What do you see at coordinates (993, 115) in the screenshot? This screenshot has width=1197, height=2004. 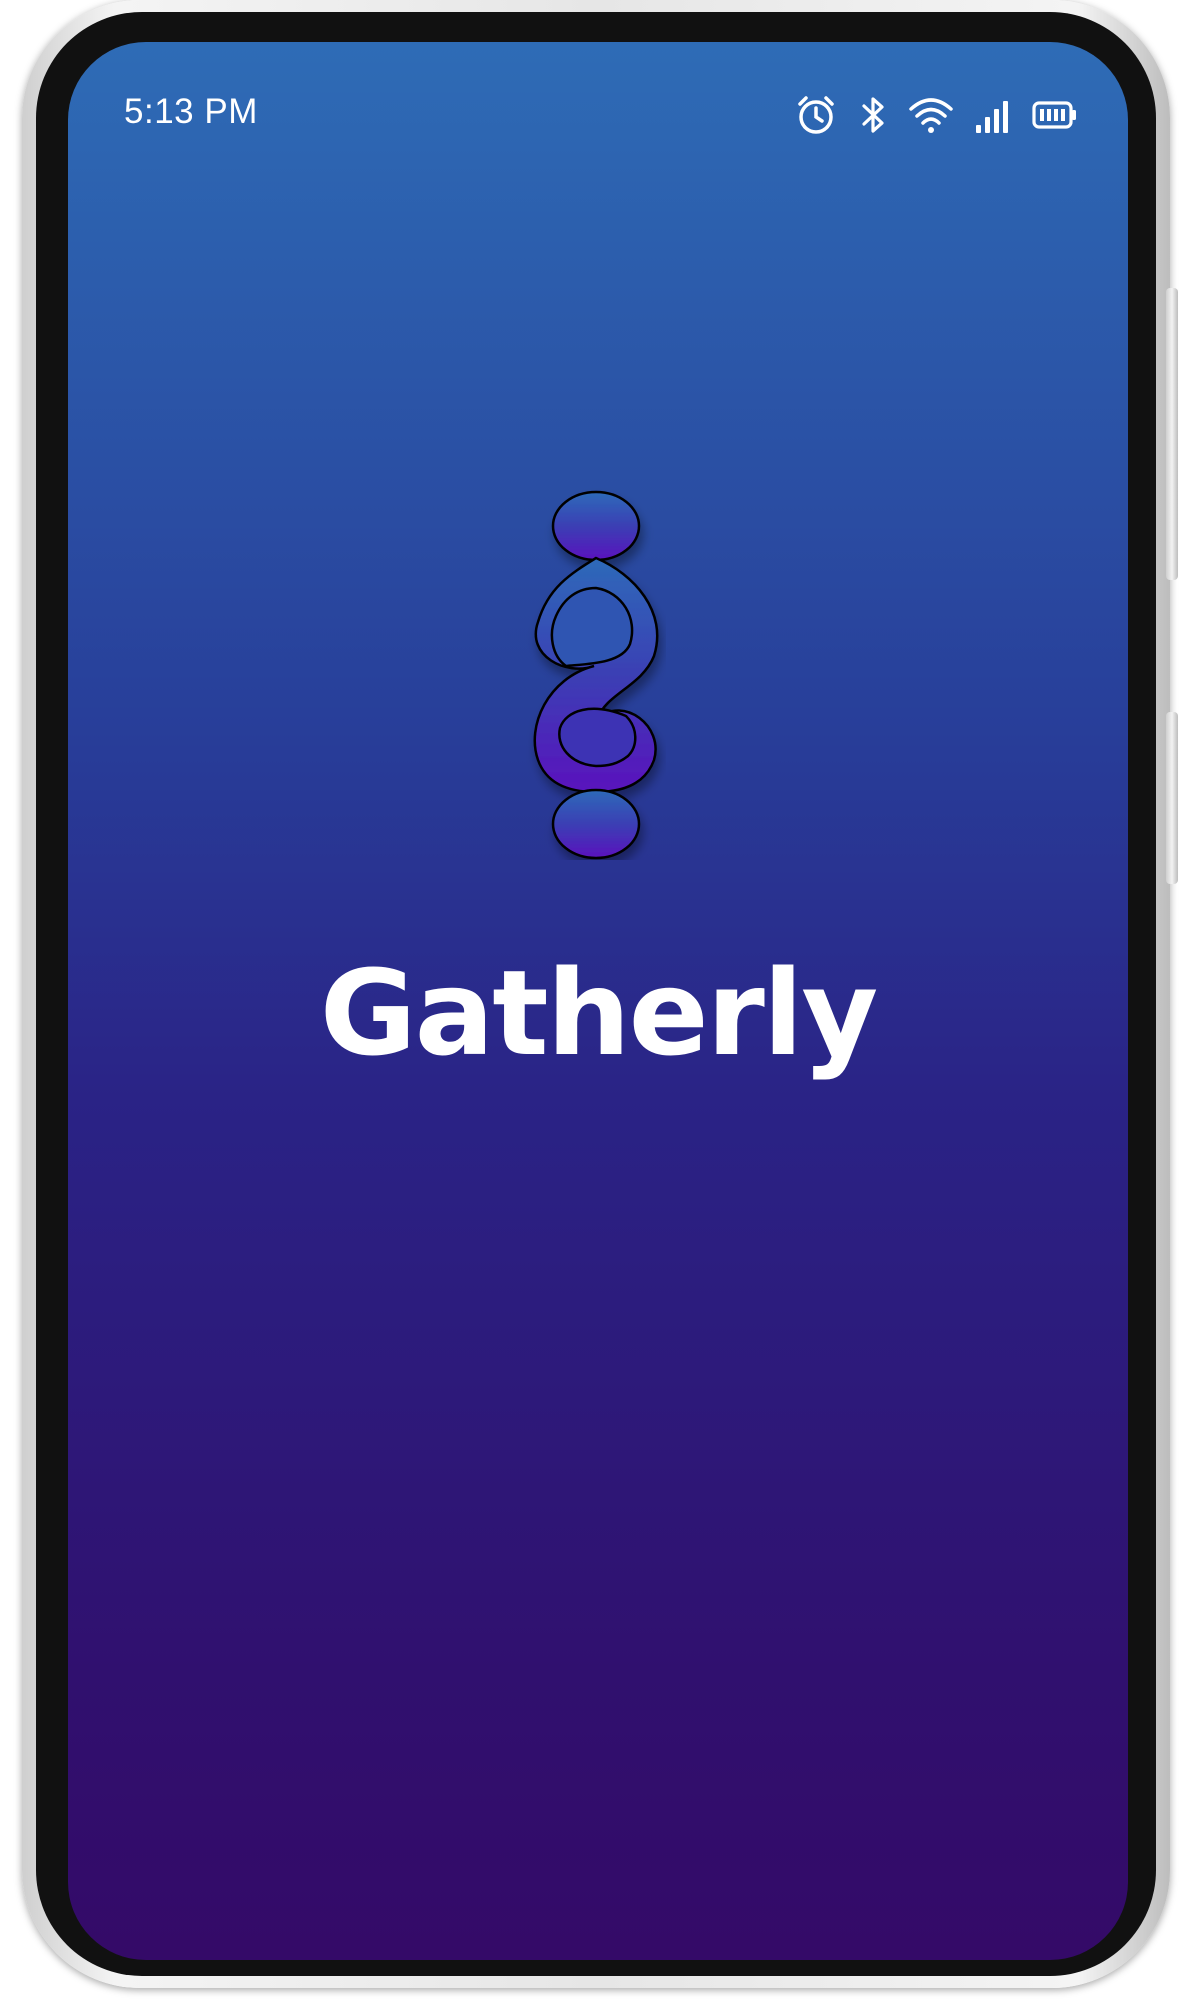 I see `signal-icon` at bounding box center [993, 115].